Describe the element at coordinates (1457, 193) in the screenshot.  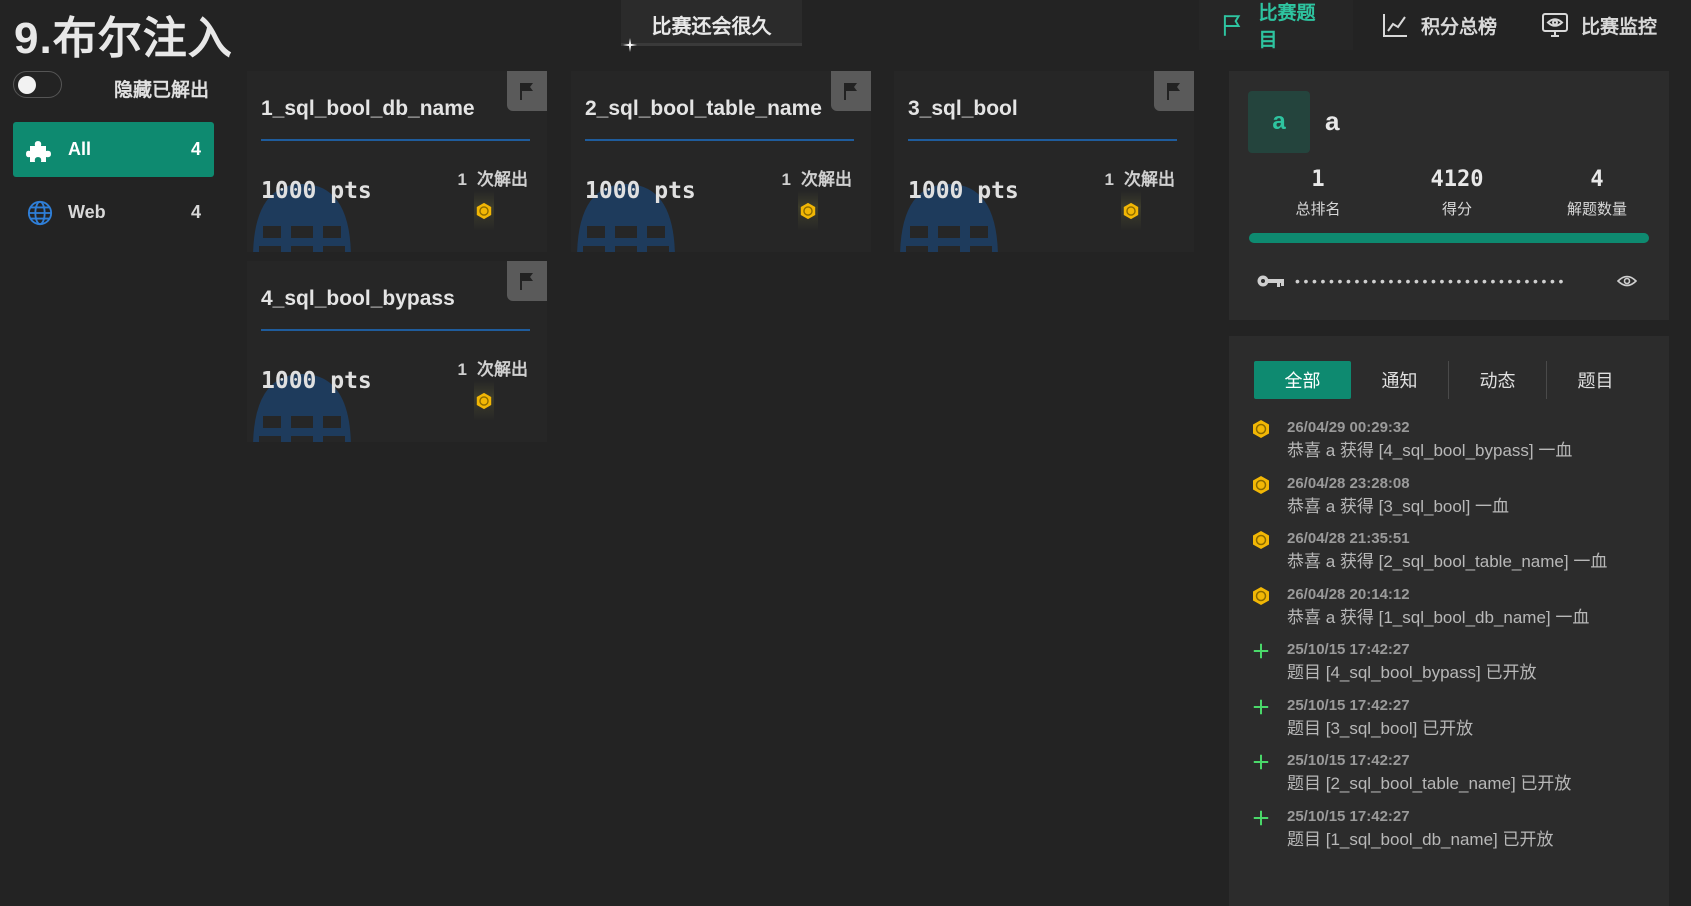
I see `stat-score: 4120 得分` at that location.